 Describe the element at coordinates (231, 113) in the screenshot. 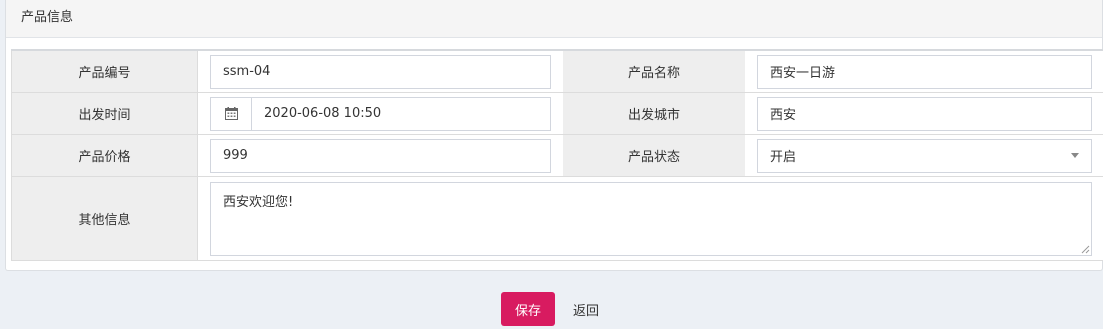

I see `calendar-icon` at that location.